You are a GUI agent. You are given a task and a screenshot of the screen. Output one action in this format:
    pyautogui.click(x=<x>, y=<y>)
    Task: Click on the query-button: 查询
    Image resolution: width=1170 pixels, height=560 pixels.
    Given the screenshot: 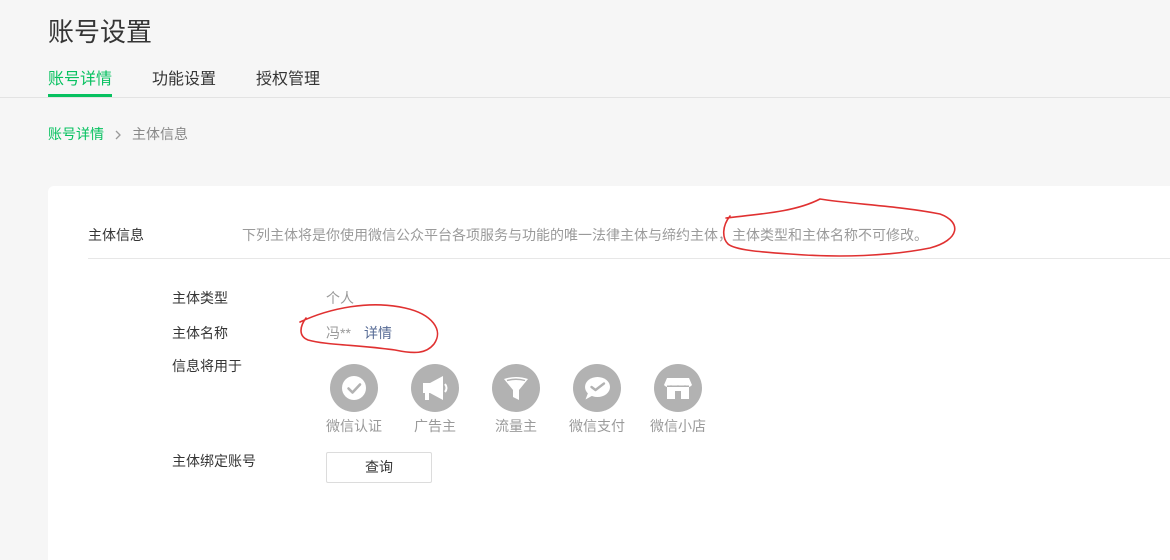 What is the action you would take?
    pyautogui.click(x=379, y=467)
    